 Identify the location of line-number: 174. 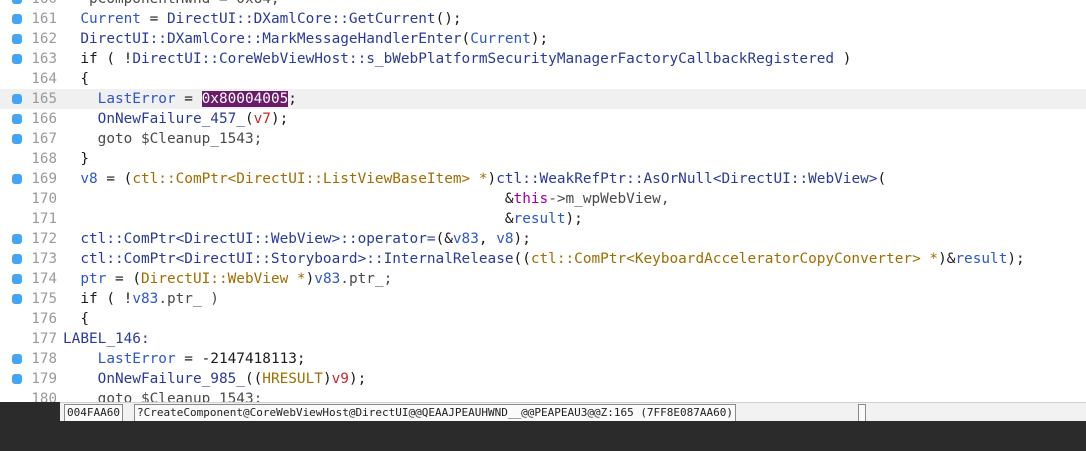
(44, 279).